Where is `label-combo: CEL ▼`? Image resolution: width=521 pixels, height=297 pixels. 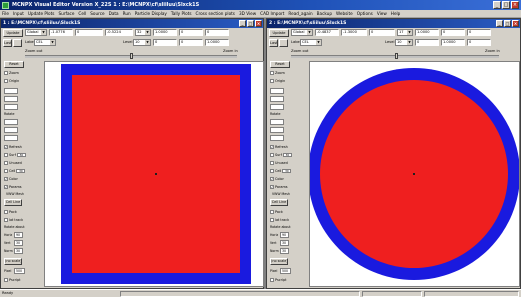
label-combo: CEL ▼ is located at coordinates (45, 42).